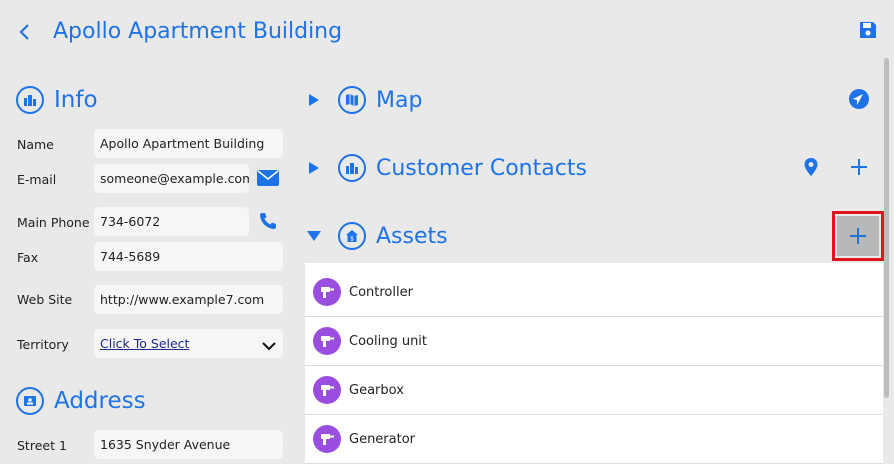 The height and width of the screenshot is (464, 894). What do you see at coordinates (45, 299) in the screenshot?
I see `web-site-label: Web Site` at bounding box center [45, 299].